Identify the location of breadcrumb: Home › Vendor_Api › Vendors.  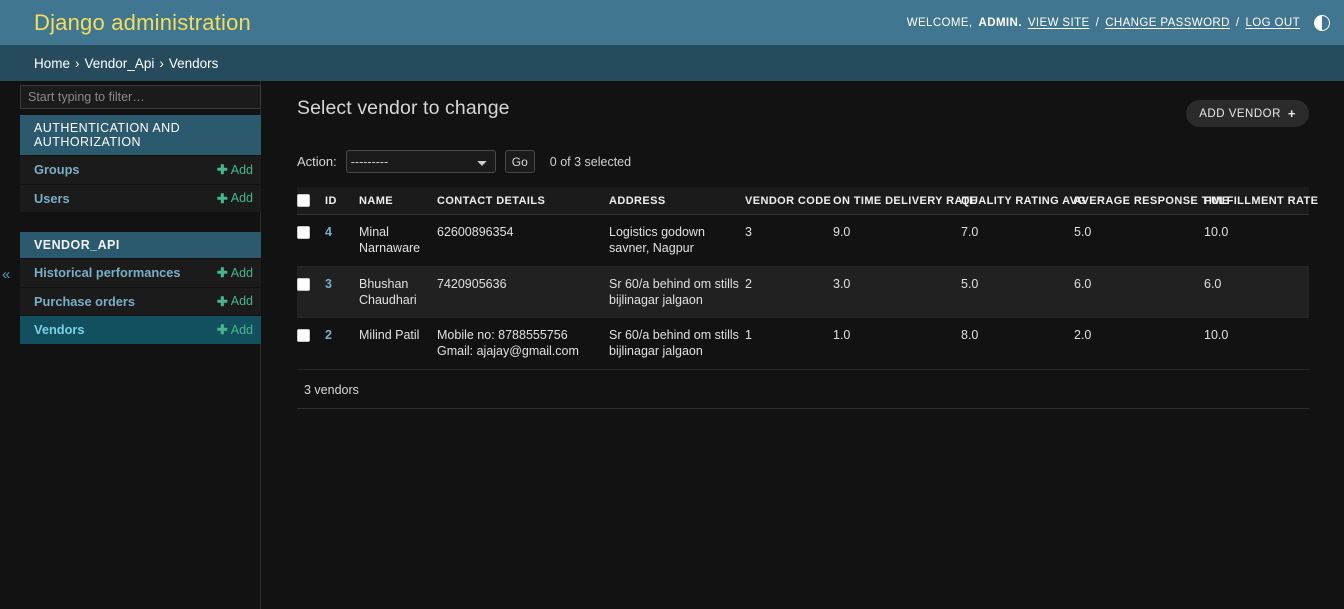
(672, 63).